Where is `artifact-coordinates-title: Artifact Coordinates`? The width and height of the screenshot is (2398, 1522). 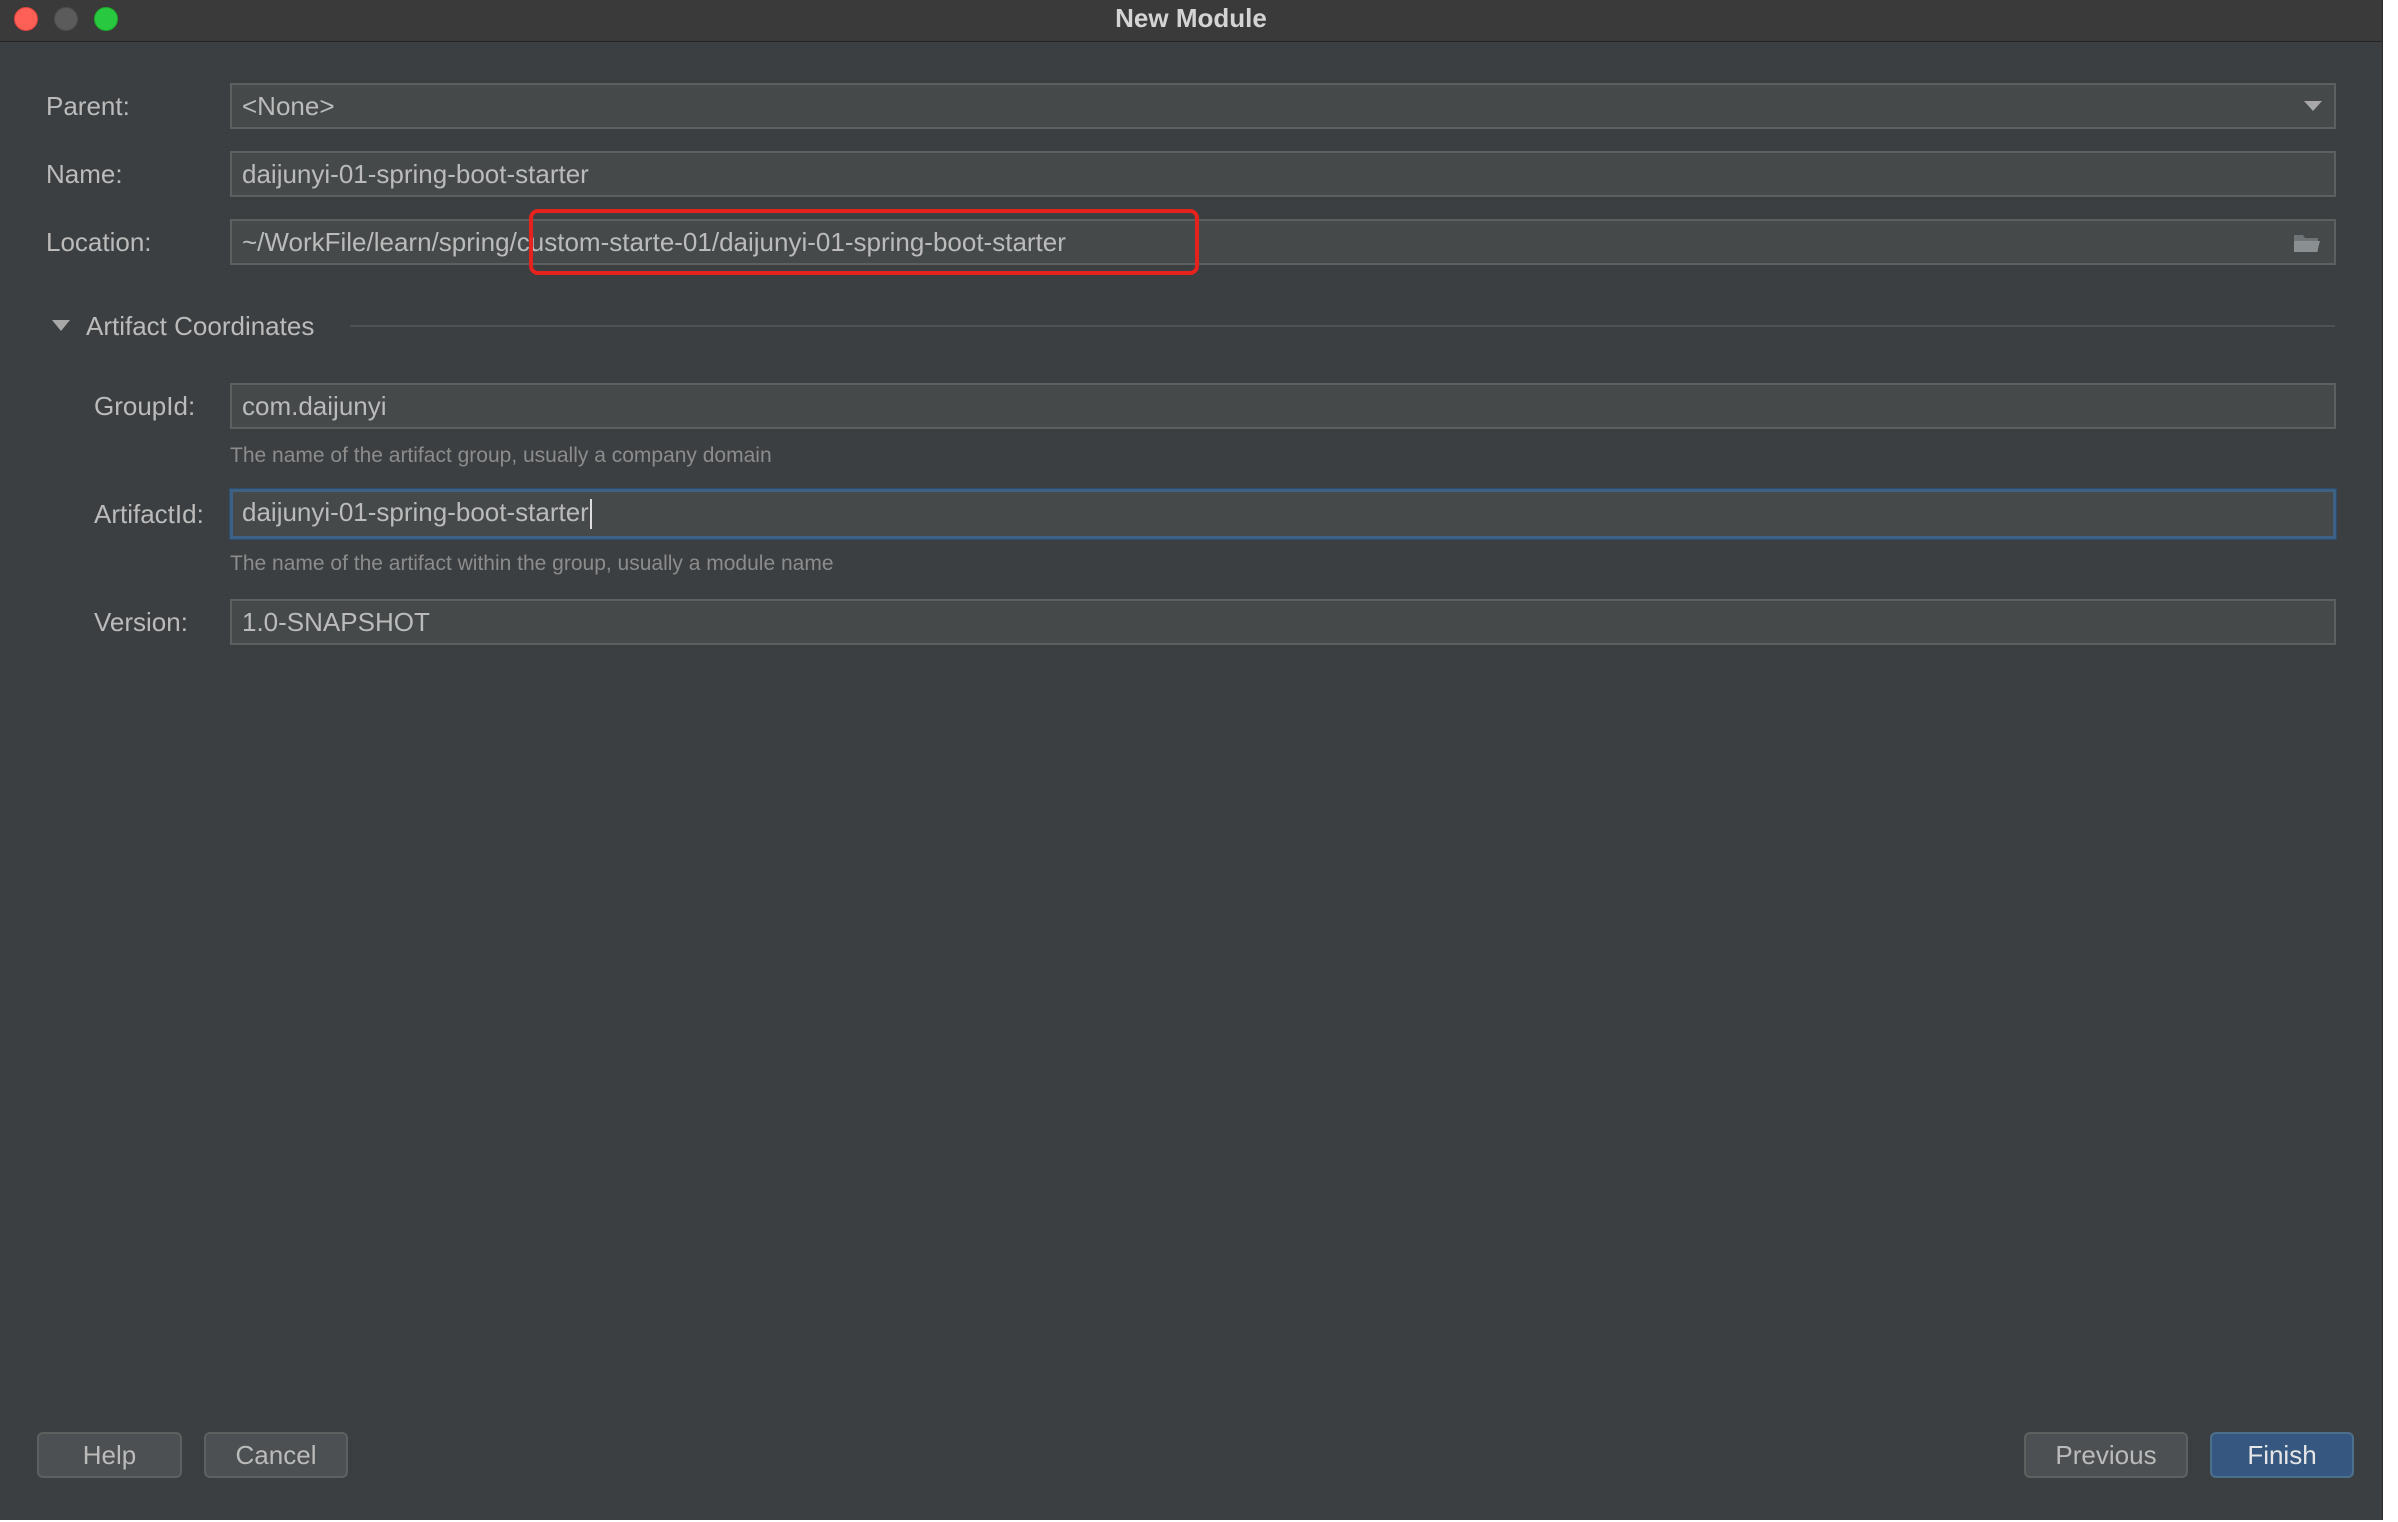 artifact-coordinates-title: Artifact Coordinates is located at coordinates (200, 326).